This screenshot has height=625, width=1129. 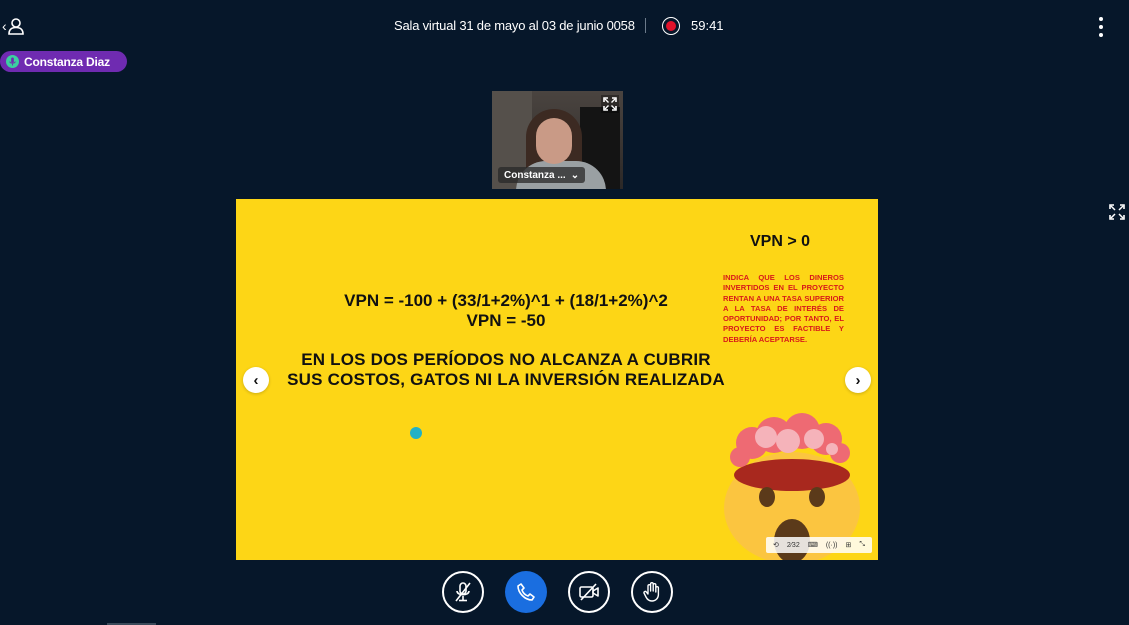 I want to click on grid-icon: ⊞, so click(x=849, y=545).